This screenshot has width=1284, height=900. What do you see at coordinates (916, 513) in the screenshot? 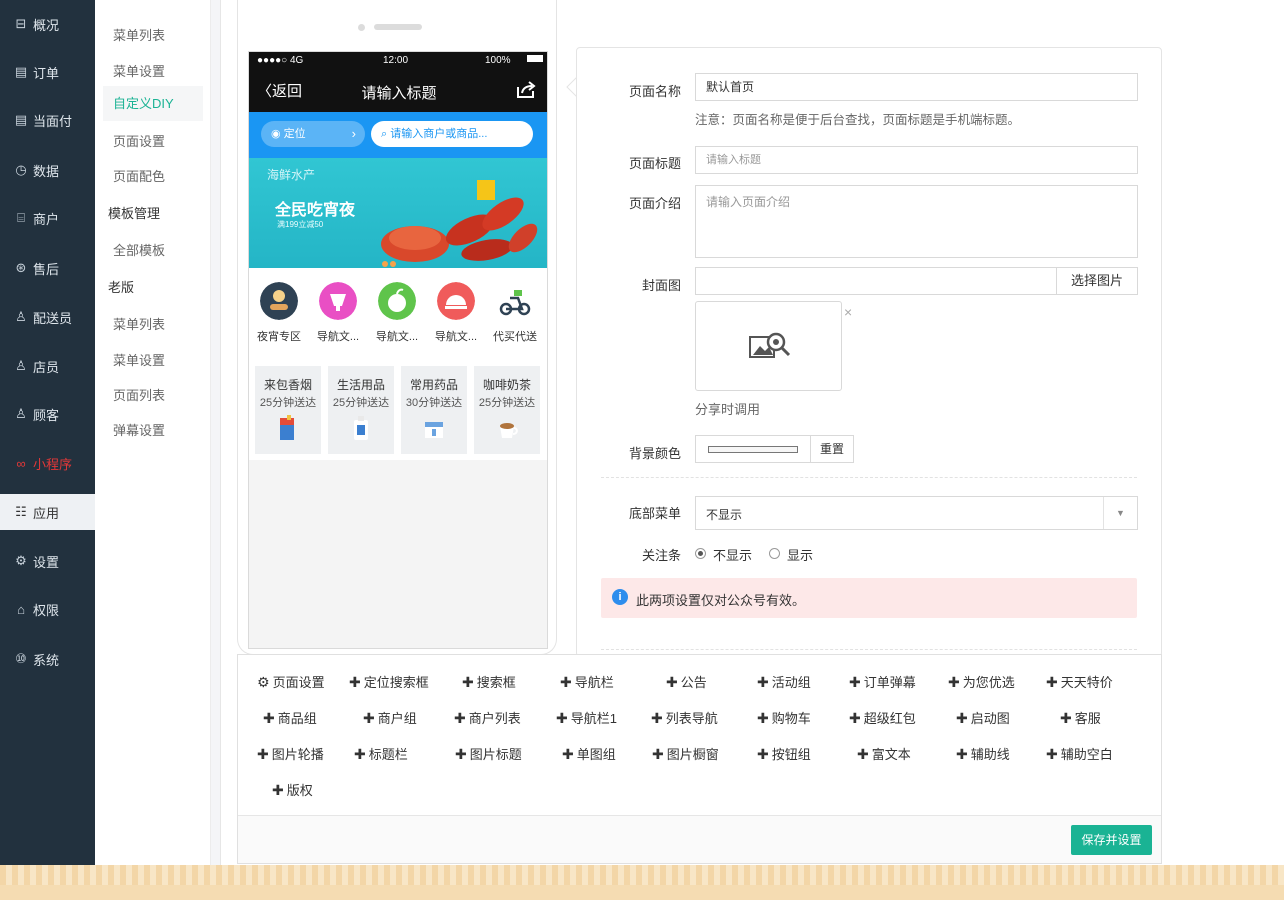
I see `bottom-menu-select: 不显示 ▼` at bounding box center [916, 513].